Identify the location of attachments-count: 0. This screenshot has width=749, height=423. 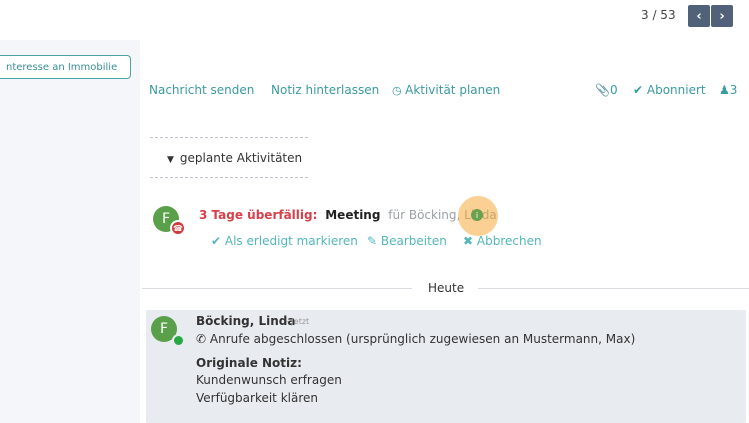
(613, 90).